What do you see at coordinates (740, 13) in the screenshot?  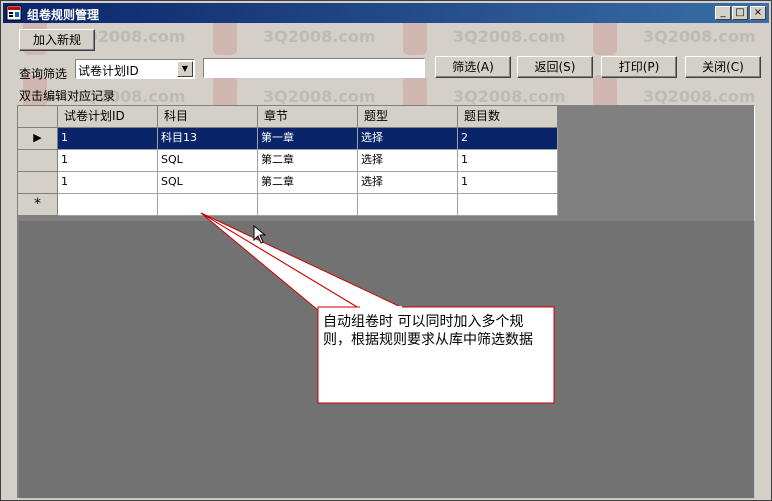 I see `maximize-button: □` at bounding box center [740, 13].